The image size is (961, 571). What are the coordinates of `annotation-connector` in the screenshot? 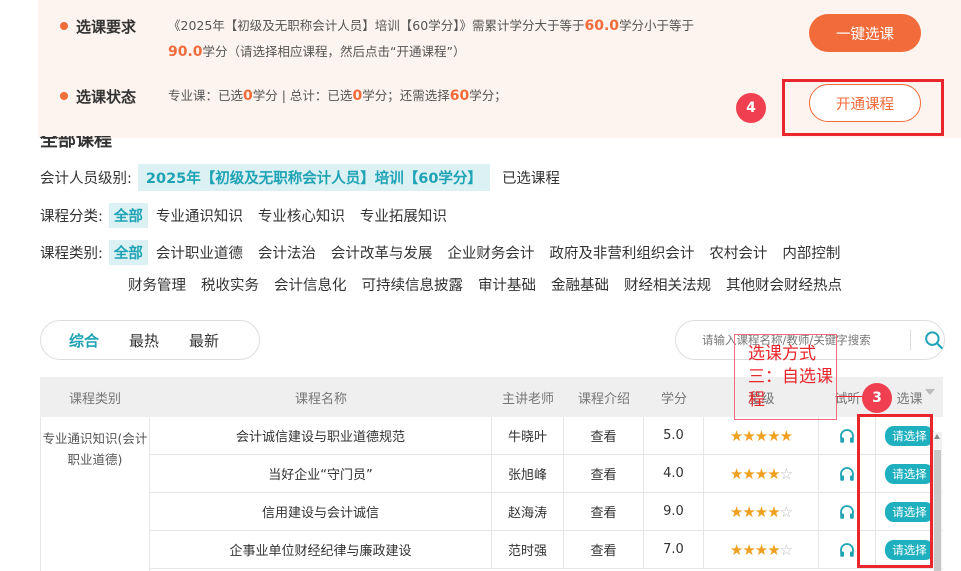 It's located at (850, 396).